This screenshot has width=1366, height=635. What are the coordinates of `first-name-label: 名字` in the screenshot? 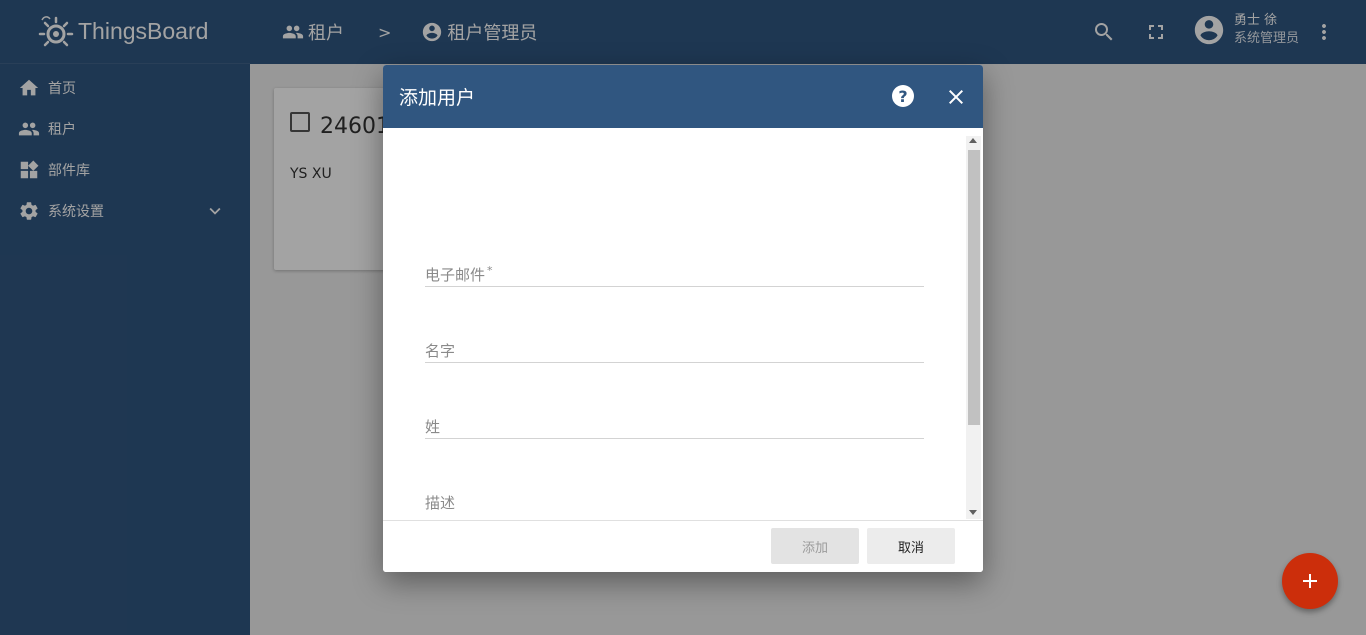 It's located at (440, 351).